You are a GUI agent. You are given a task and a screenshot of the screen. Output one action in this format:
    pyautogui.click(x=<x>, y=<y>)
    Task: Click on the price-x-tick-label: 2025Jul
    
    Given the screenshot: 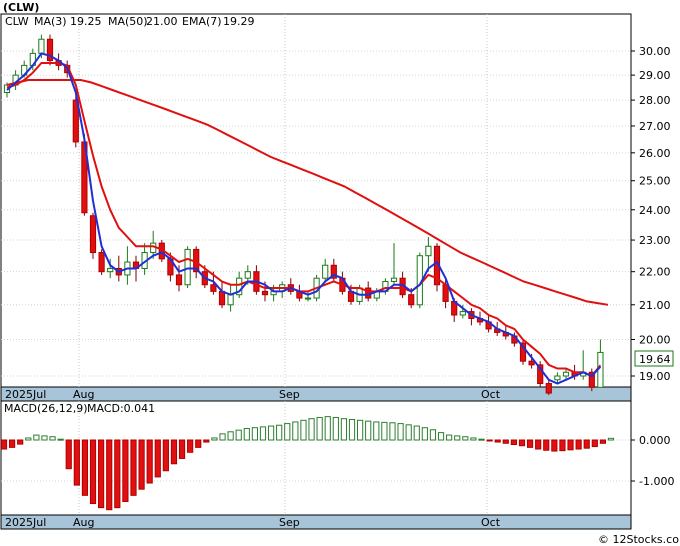 What is the action you would take?
    pyautogui.click(x=25, y=394)
    